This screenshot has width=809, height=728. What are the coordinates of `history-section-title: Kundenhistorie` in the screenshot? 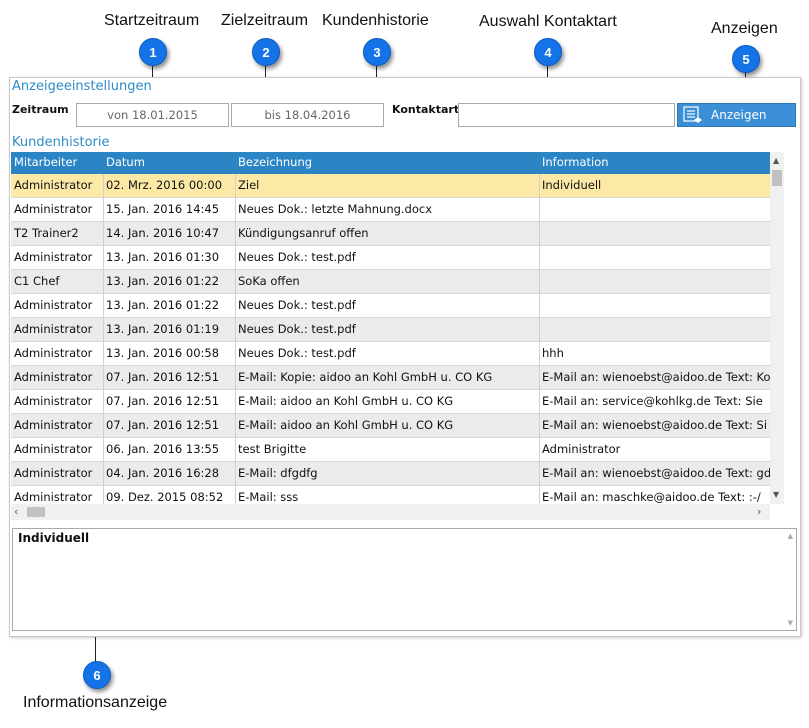 It's located at (61, 142).